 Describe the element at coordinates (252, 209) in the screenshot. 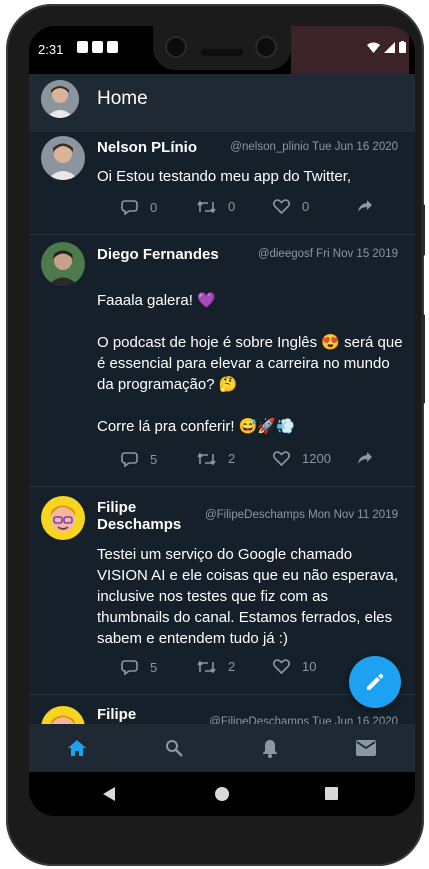

I see `tweet-actions: 0 0 0` at that location.